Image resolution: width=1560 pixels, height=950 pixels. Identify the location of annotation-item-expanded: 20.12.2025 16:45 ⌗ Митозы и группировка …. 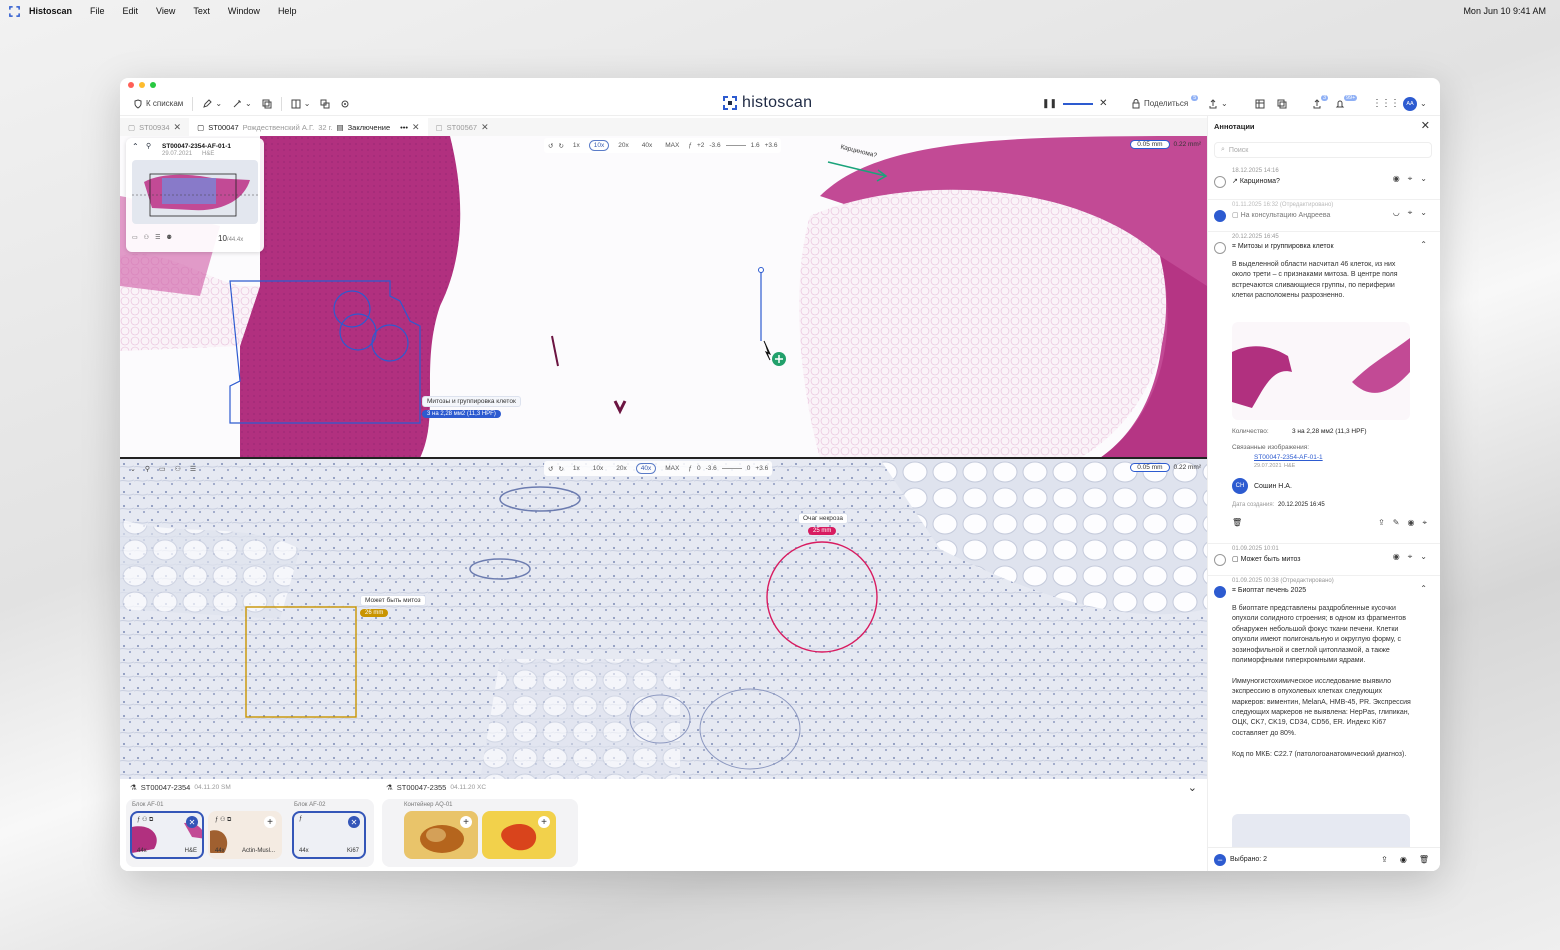
(1324, 388).